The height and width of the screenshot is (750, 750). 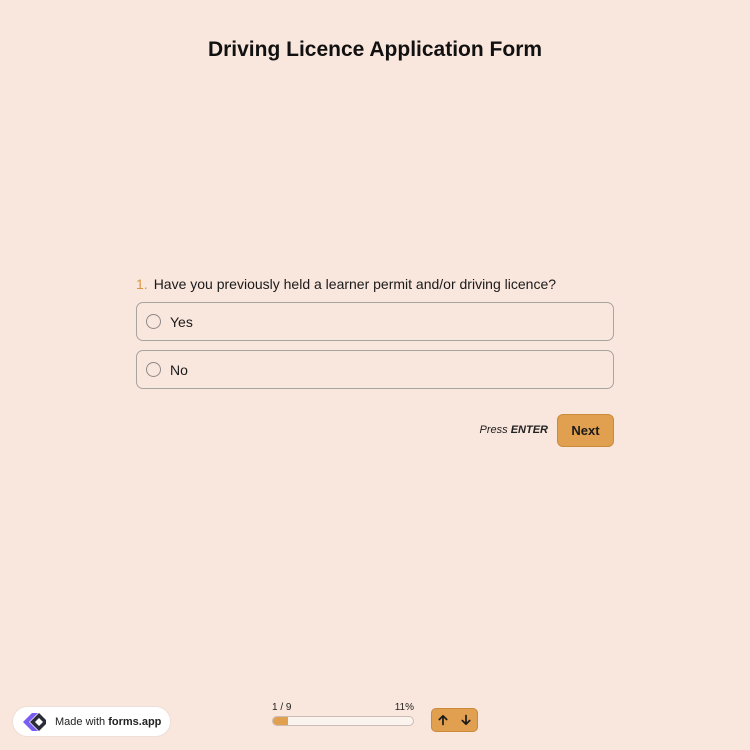 I want to click on press-hint-key: ENTER, so click(x=529, y=430).